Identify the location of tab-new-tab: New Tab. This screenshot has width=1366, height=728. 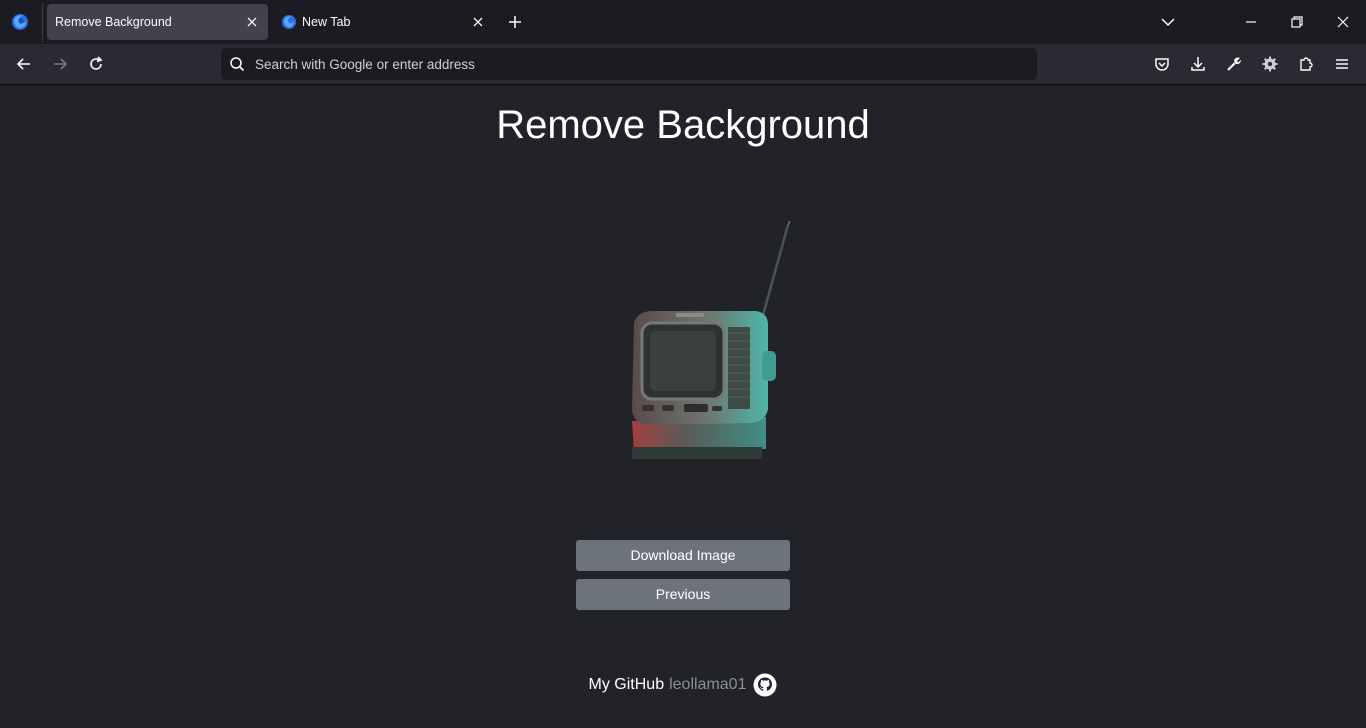
(383, 22).